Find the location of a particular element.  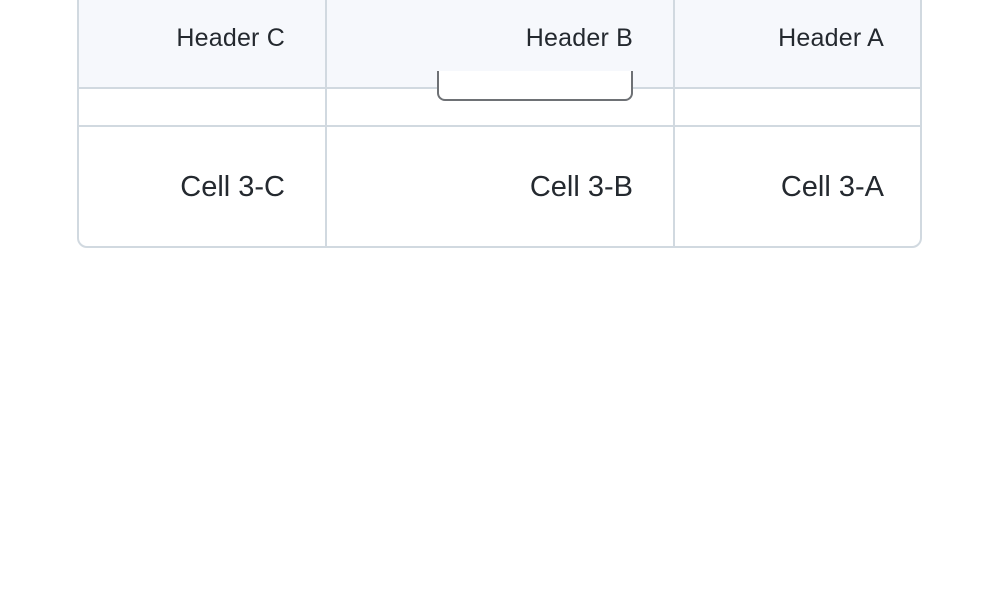

cell-partial-b is located at coordinates (500, 99).